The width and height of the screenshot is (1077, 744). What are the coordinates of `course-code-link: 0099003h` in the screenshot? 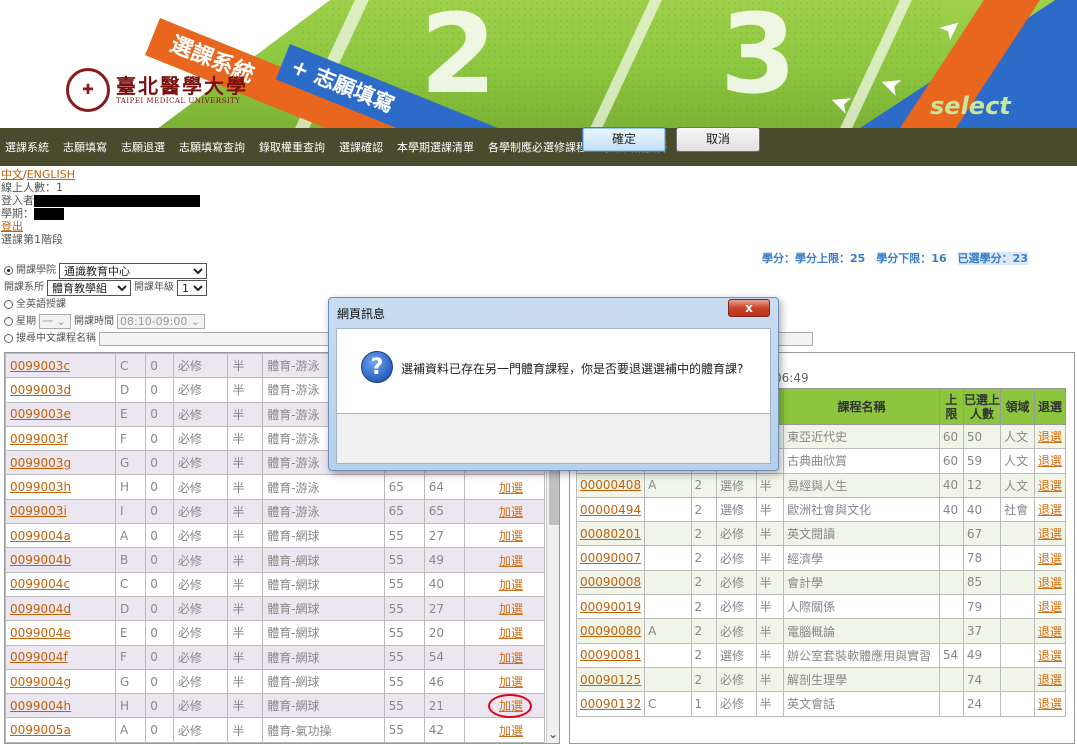 It's located at (60, 487).